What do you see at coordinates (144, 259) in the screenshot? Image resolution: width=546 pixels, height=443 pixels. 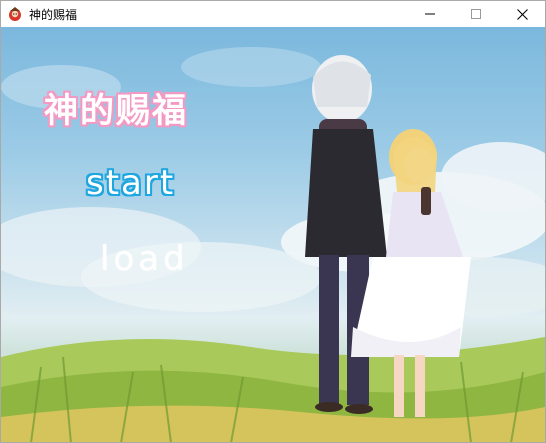 I see `load-button: load` at bounding box center [144, 259].